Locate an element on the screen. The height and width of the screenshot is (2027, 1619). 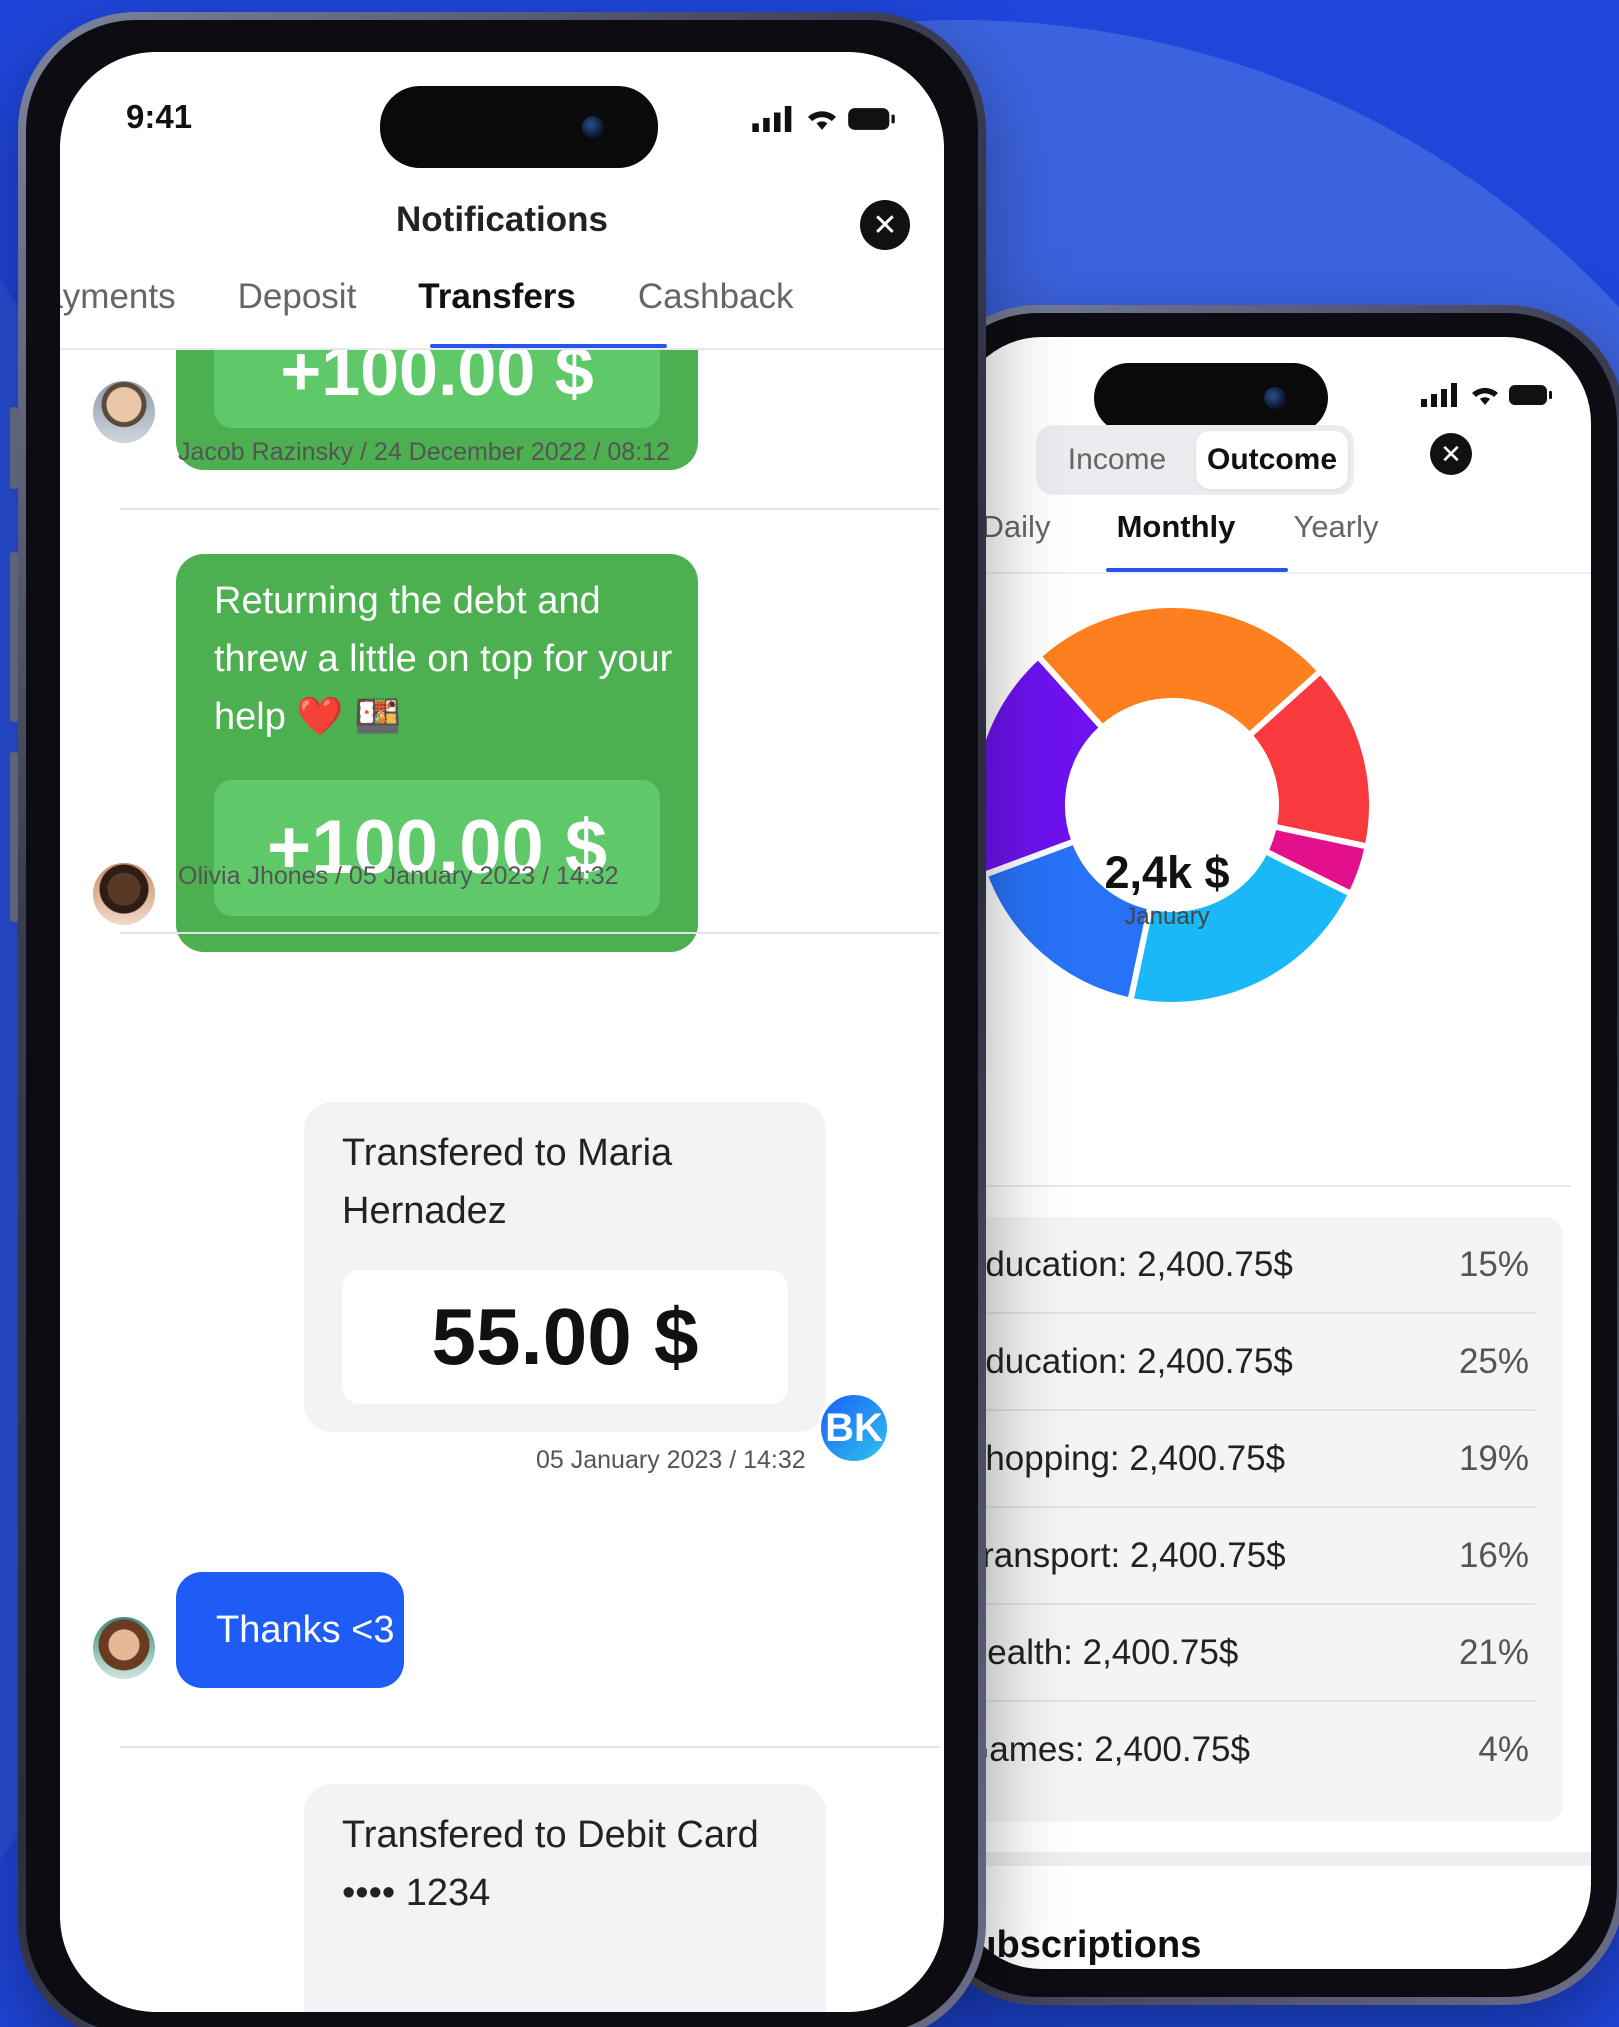
category-percent: 25% is located at coordinates (1493, 1361).